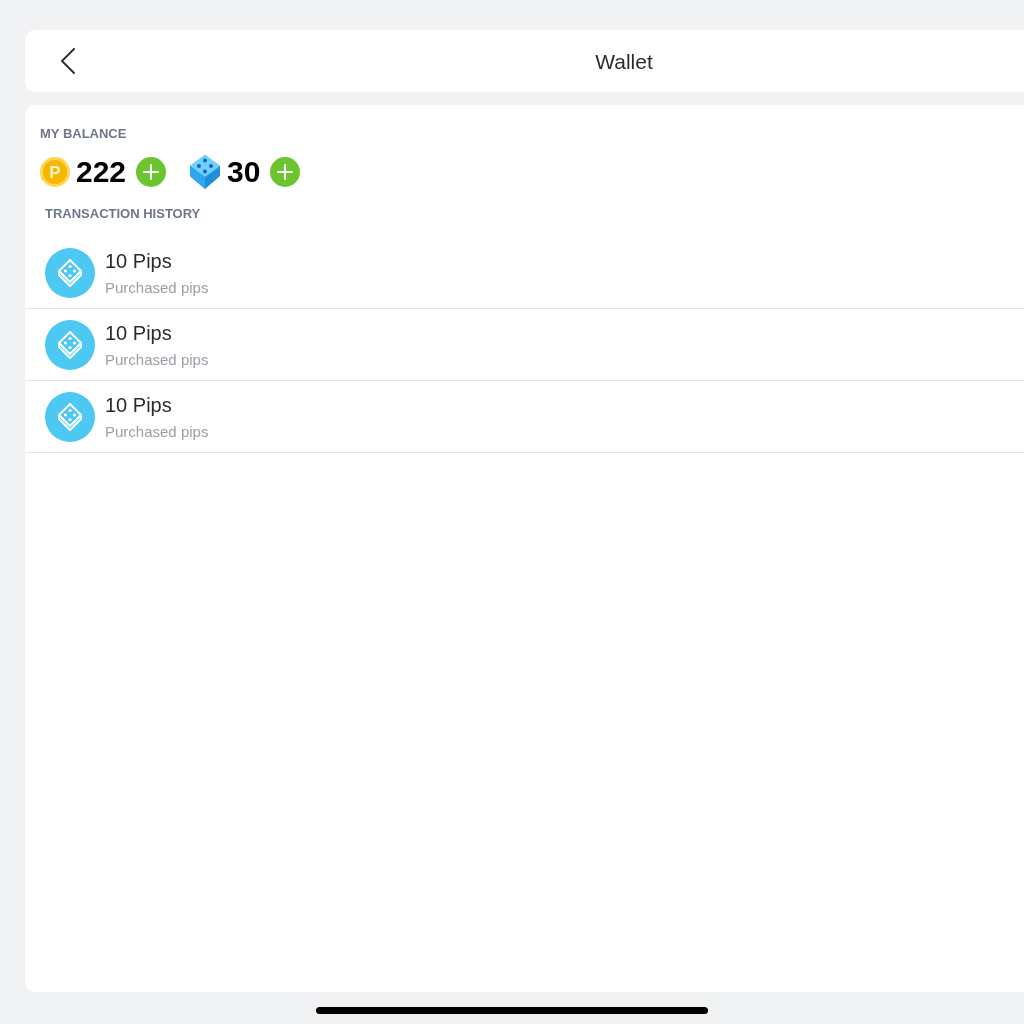 Image resolution: width=1024 pixels, height=1024 pixels. What do you see at coordinates (101, 172) in the screenshot?
I see `balance-amount: 222` at bounding box center [101, 172].